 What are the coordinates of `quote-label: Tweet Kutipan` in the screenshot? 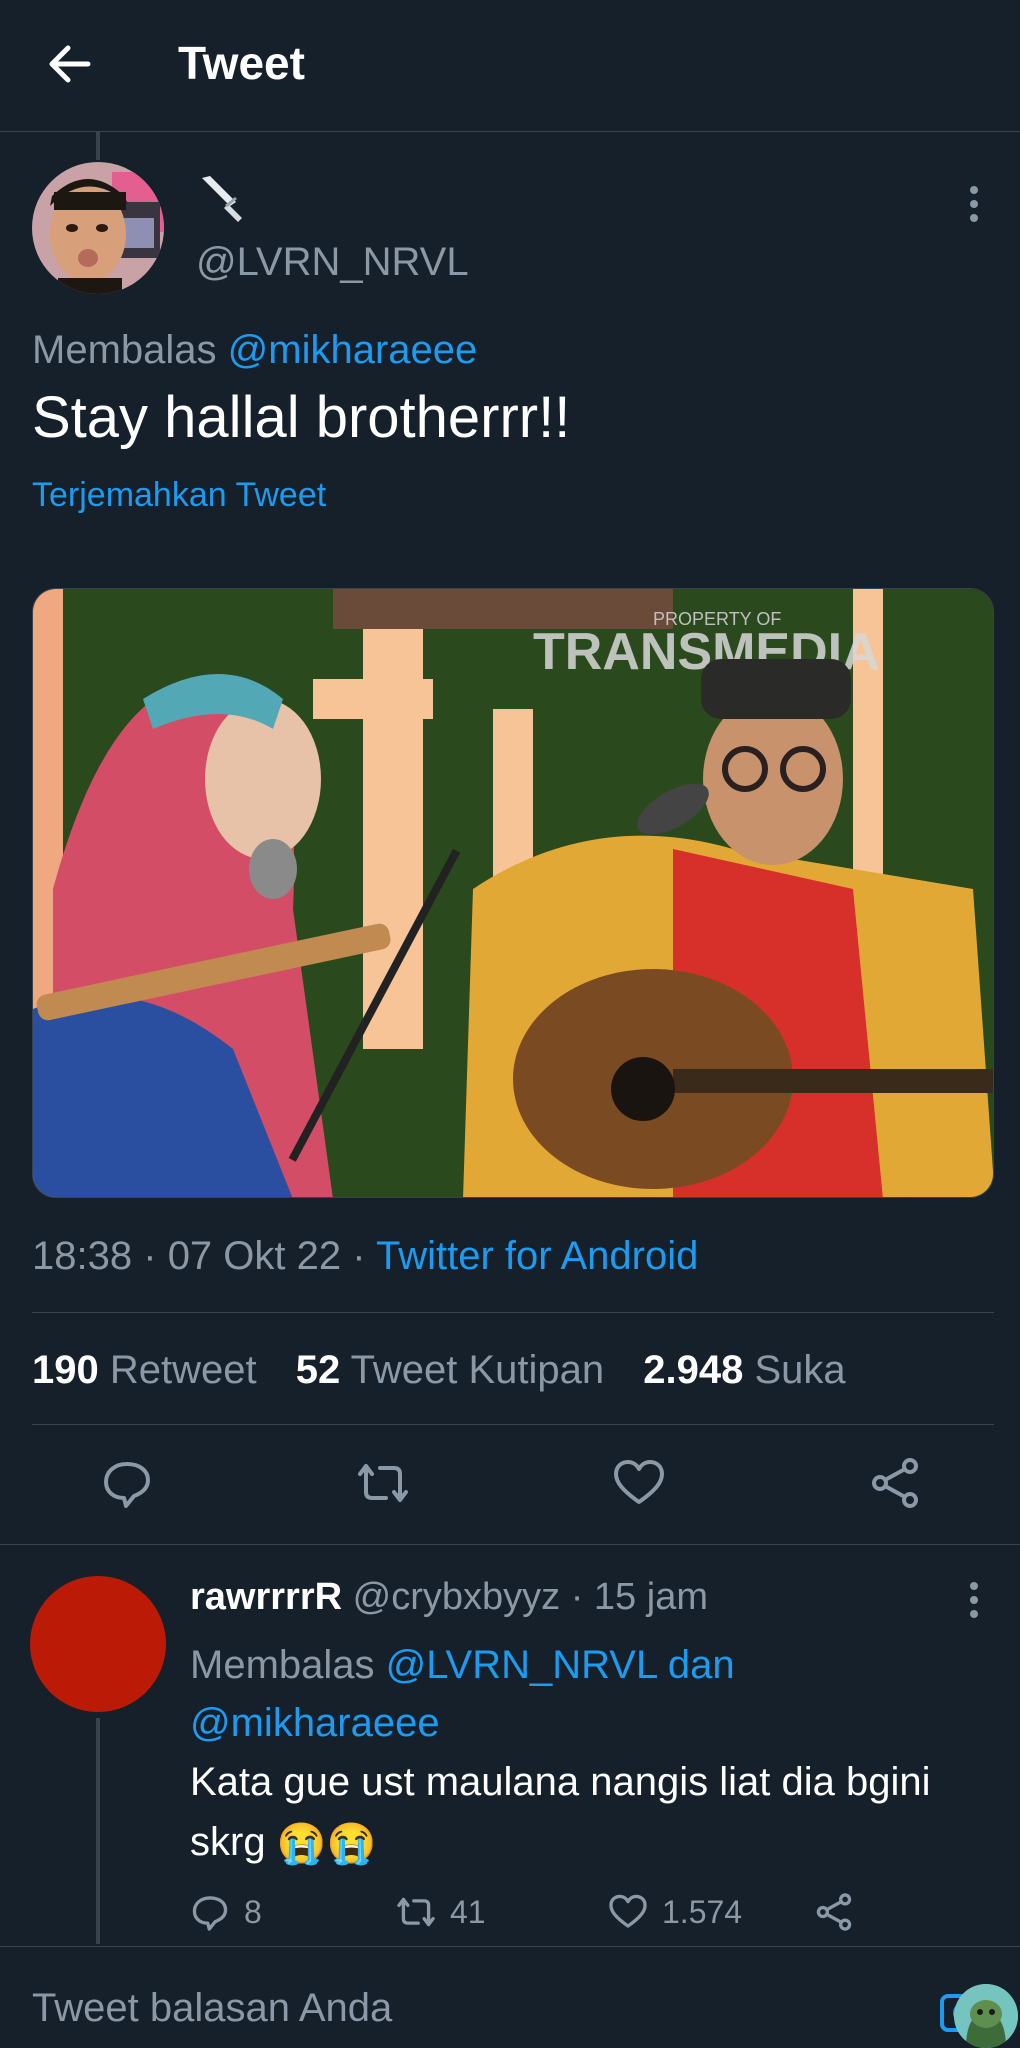 It's located at (477, 1370).